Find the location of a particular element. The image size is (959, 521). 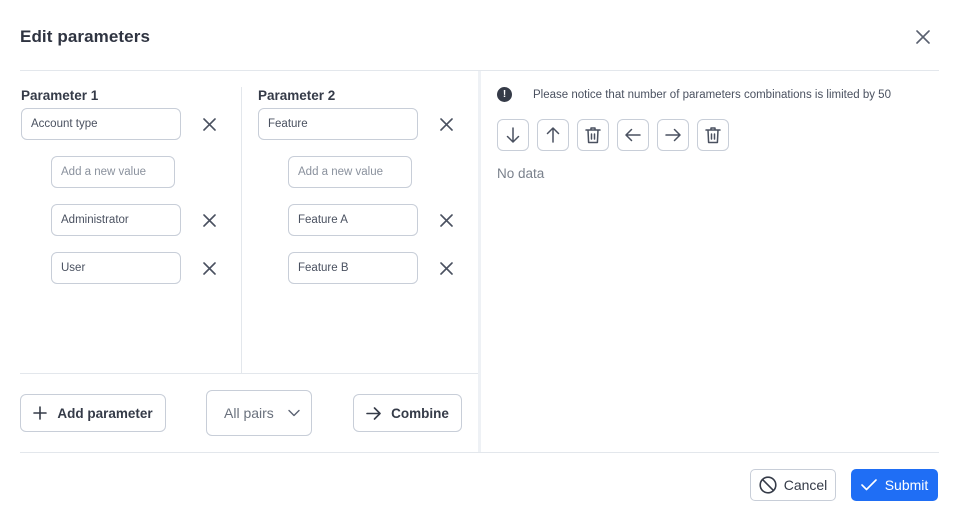

move-right-button is located at coordinates (673, 135).